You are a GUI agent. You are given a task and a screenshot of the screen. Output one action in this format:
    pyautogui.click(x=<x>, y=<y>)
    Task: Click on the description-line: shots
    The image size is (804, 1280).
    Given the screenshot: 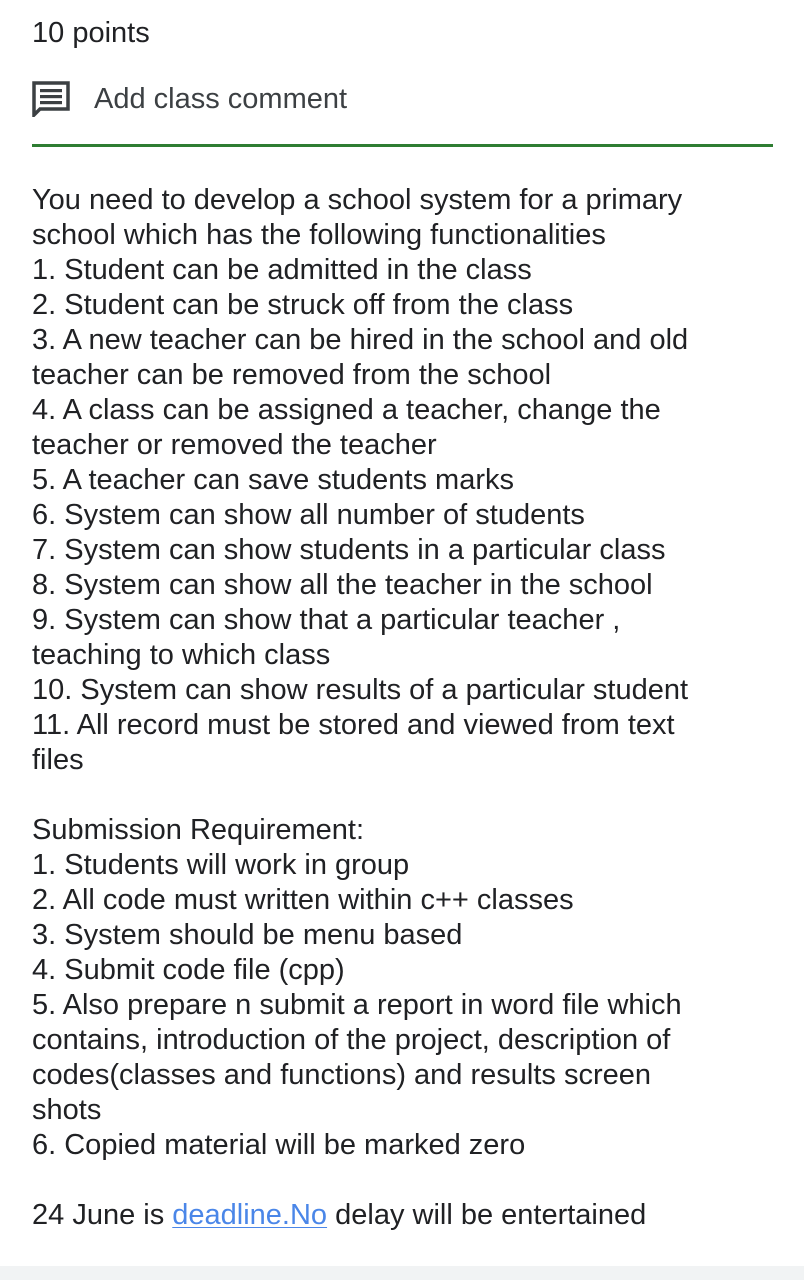 What is the action you would take?
    pyautogui.click(x=67, y=1110)
    